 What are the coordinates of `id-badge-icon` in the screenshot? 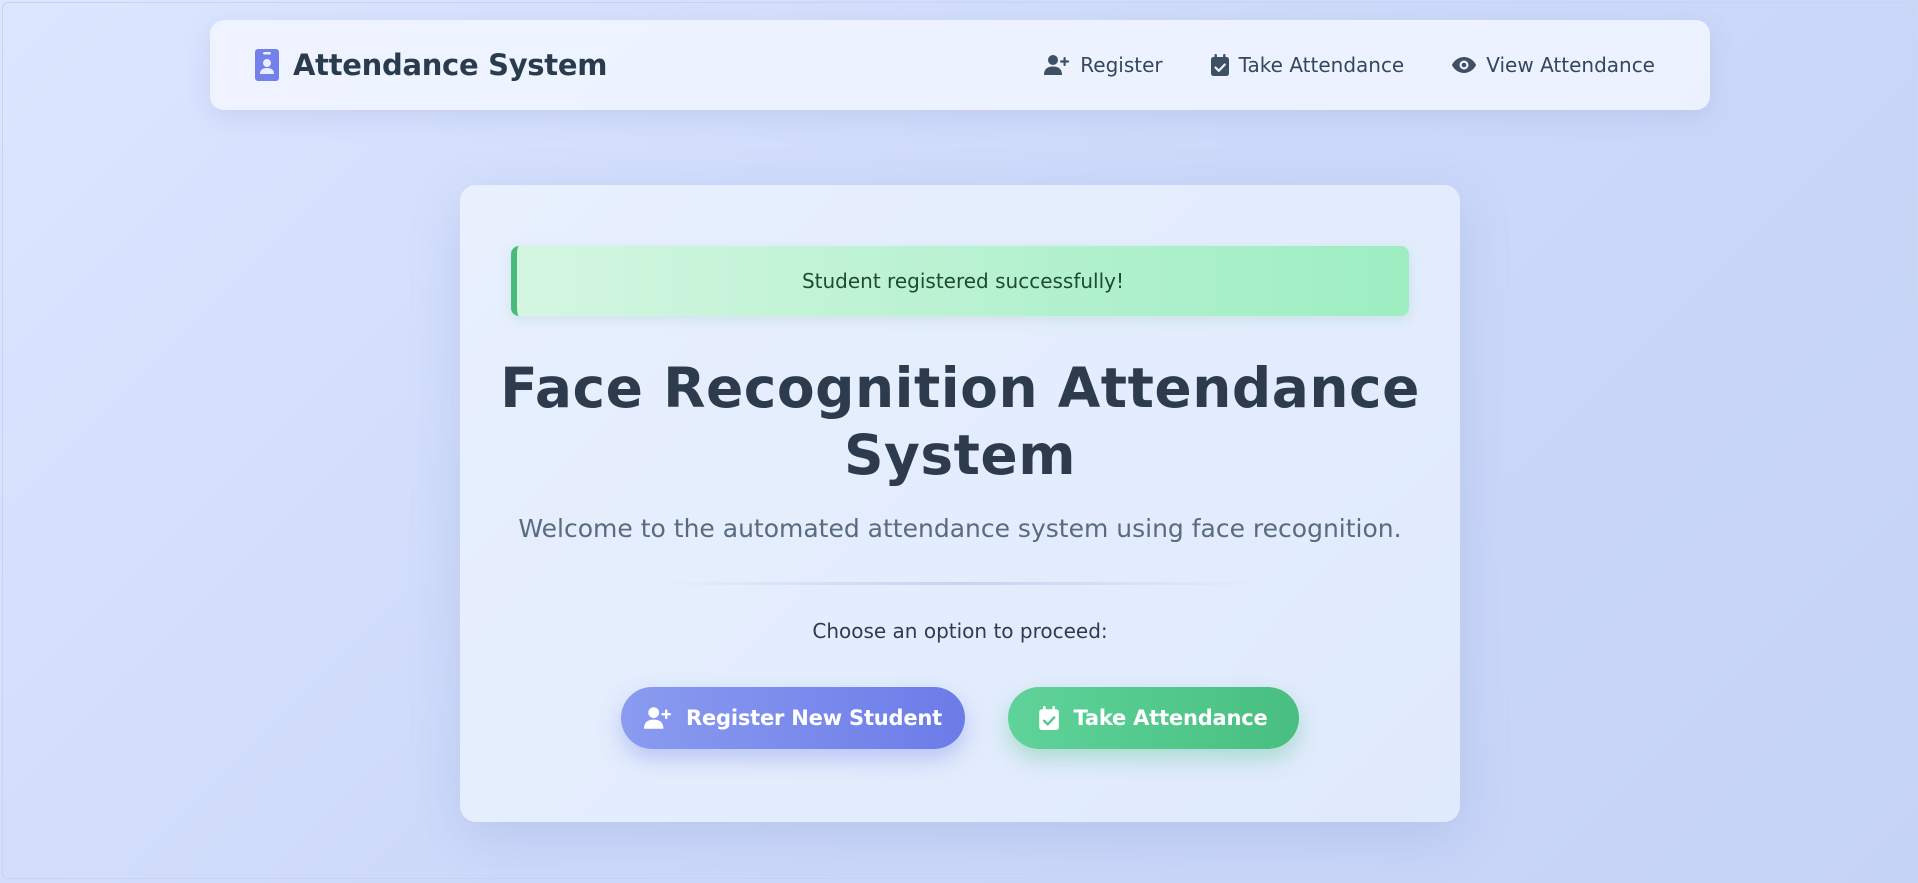 It's located at (267, 65).